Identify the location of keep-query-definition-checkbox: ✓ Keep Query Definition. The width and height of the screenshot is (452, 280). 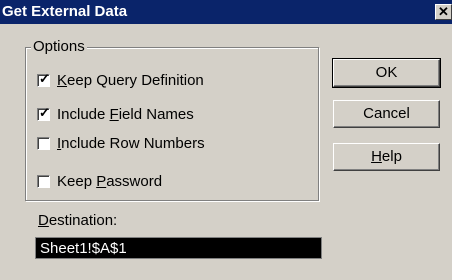
(120, 80).